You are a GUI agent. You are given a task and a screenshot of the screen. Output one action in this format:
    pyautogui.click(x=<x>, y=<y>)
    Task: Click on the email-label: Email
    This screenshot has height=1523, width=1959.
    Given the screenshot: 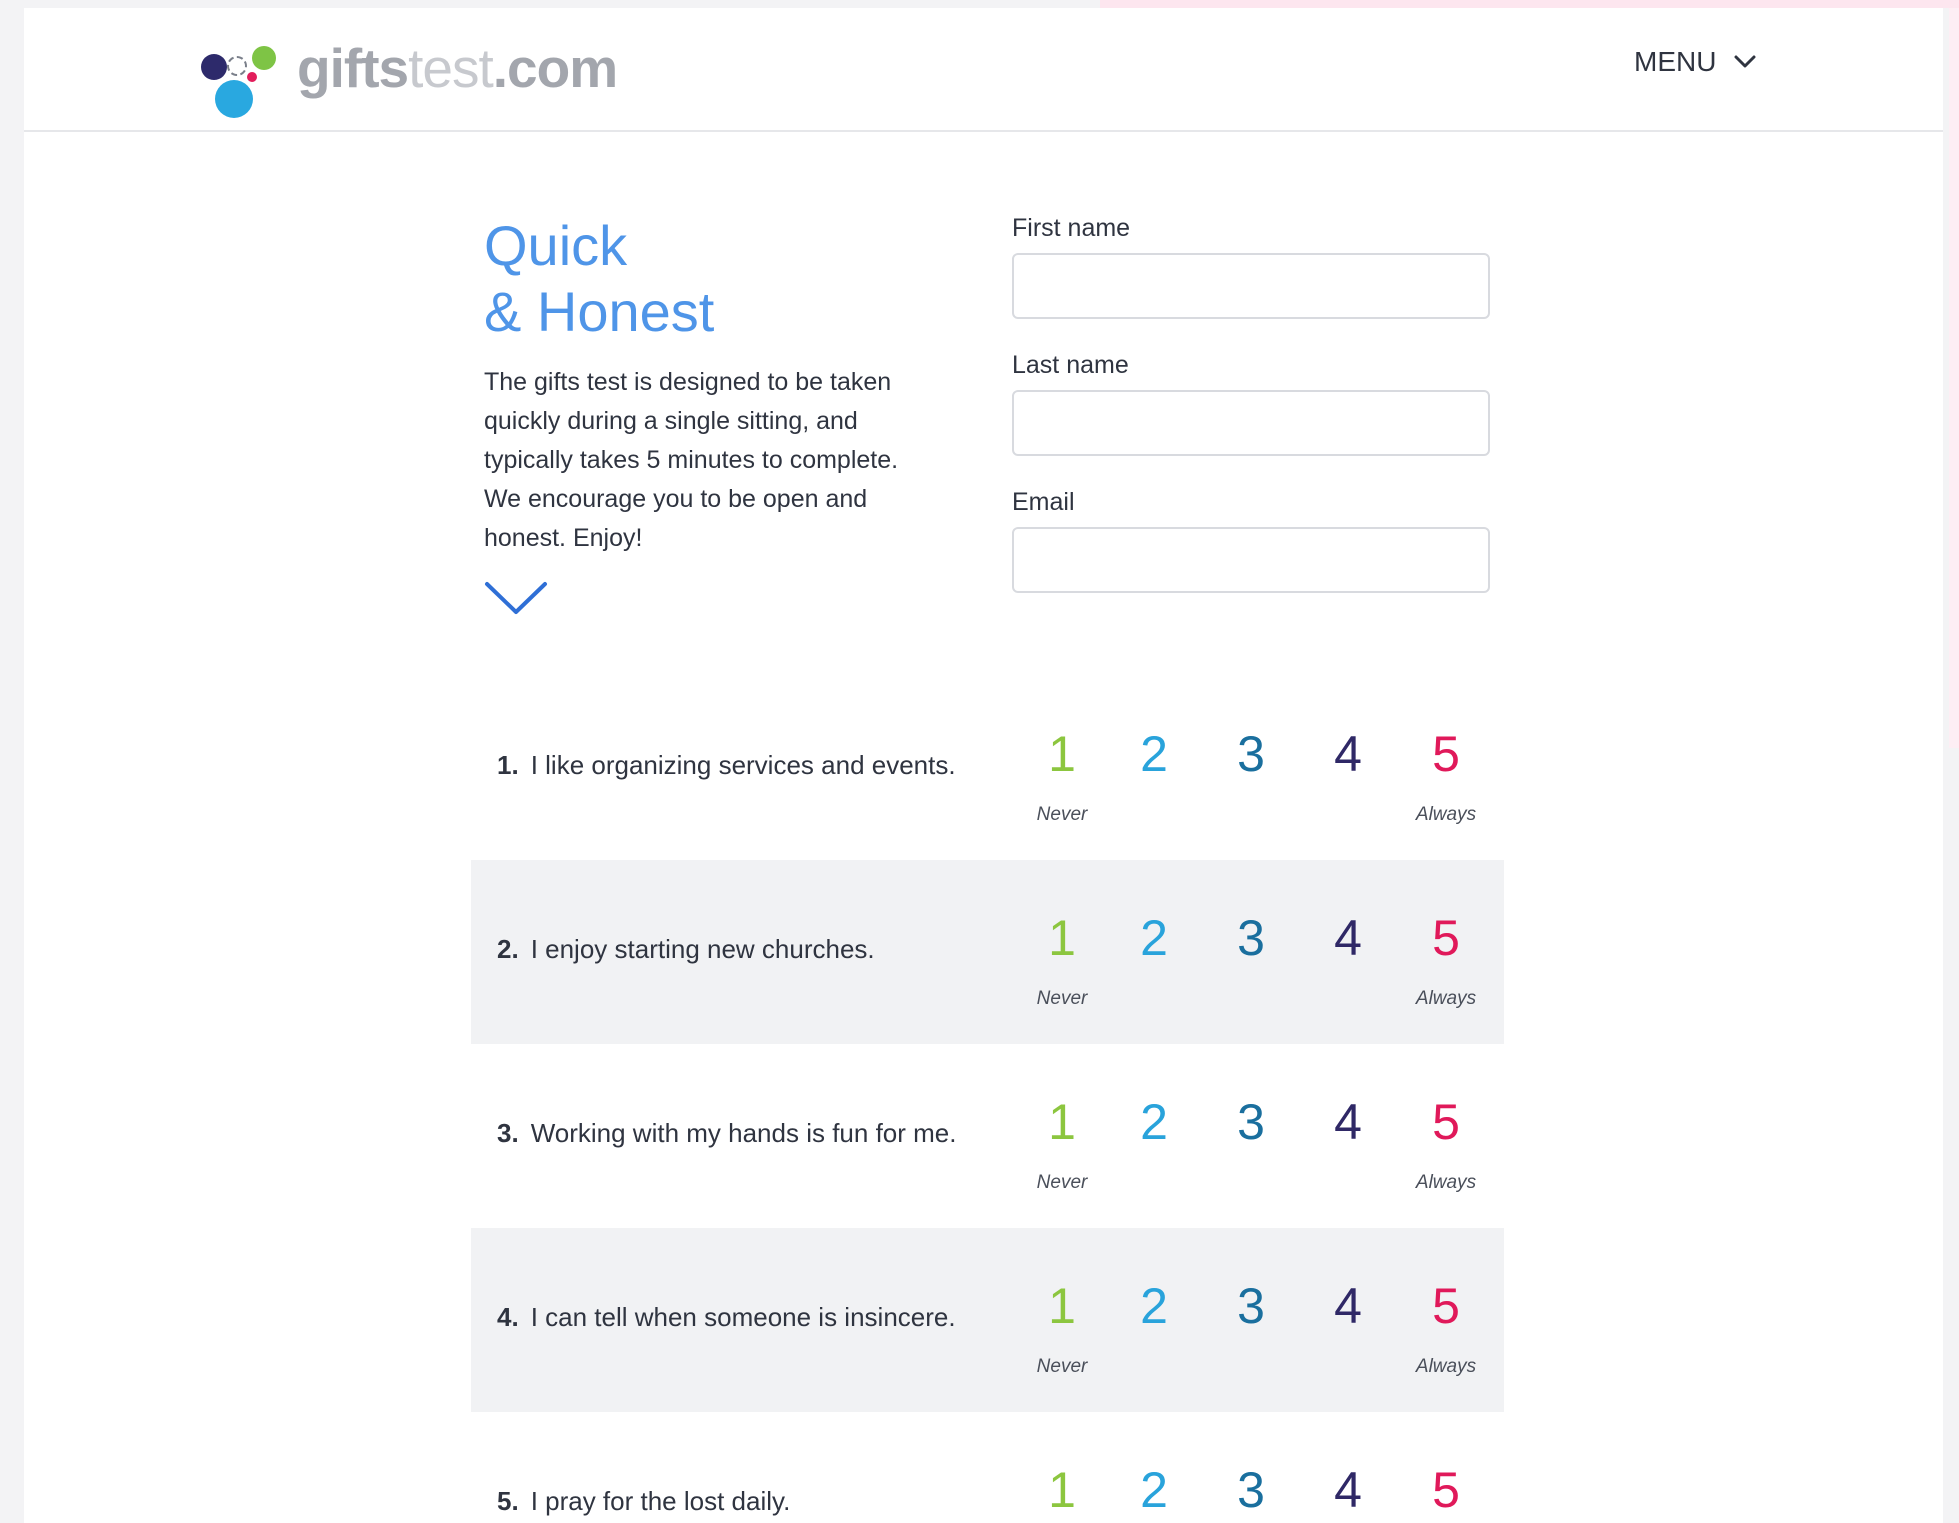 What is the action you would take?
    pyautogui.click(x=1043, y=502)
    